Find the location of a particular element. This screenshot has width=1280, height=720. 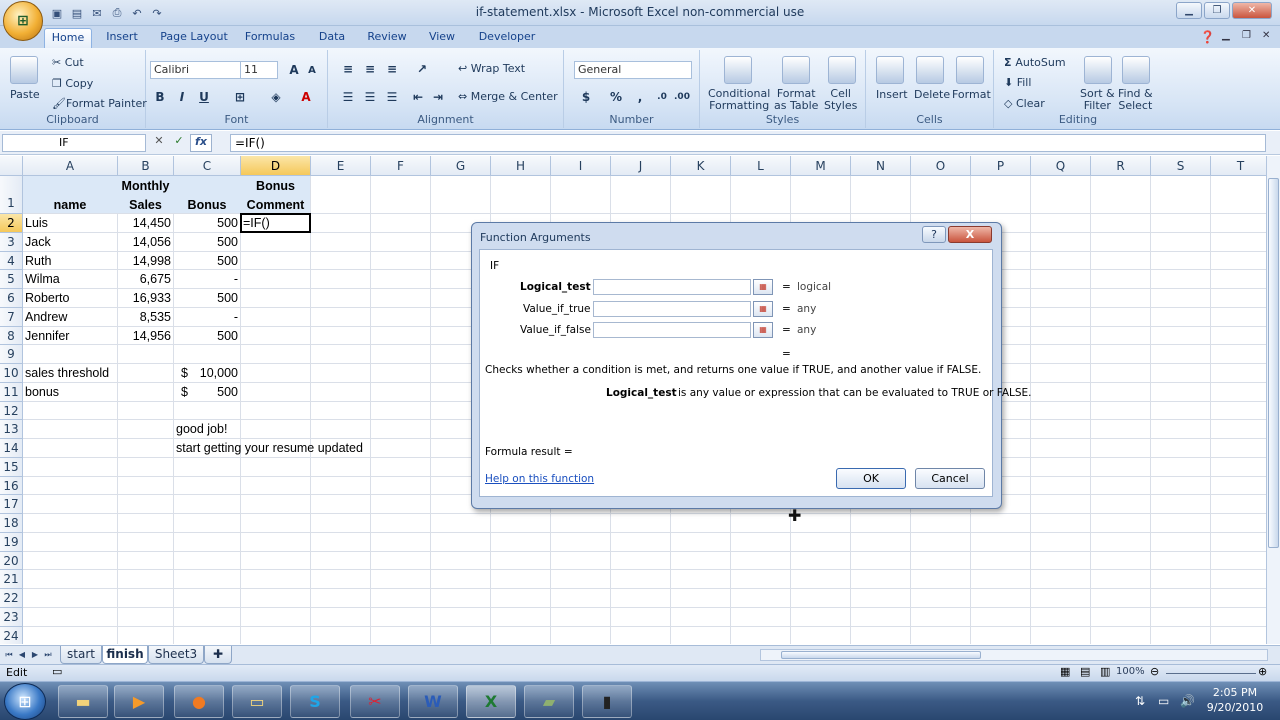

cell-b8: 14,956 is located at coordinates (145, 336).